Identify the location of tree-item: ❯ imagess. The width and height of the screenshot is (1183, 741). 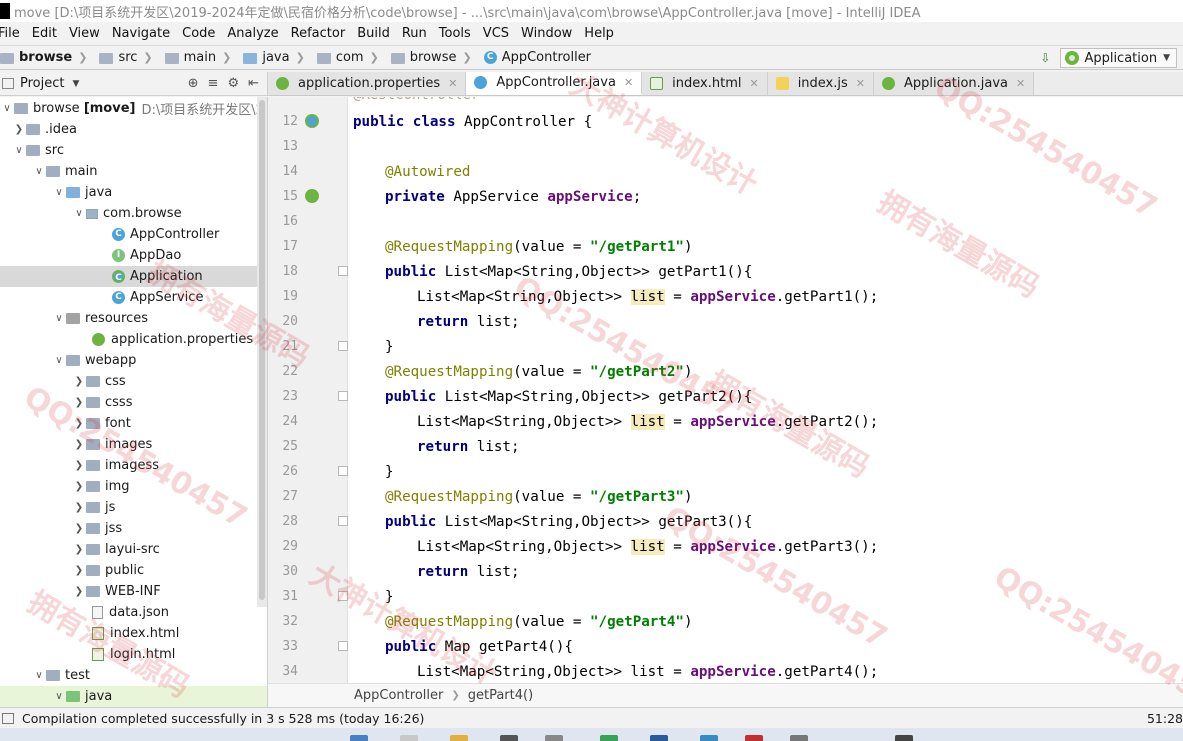
(115, 465).